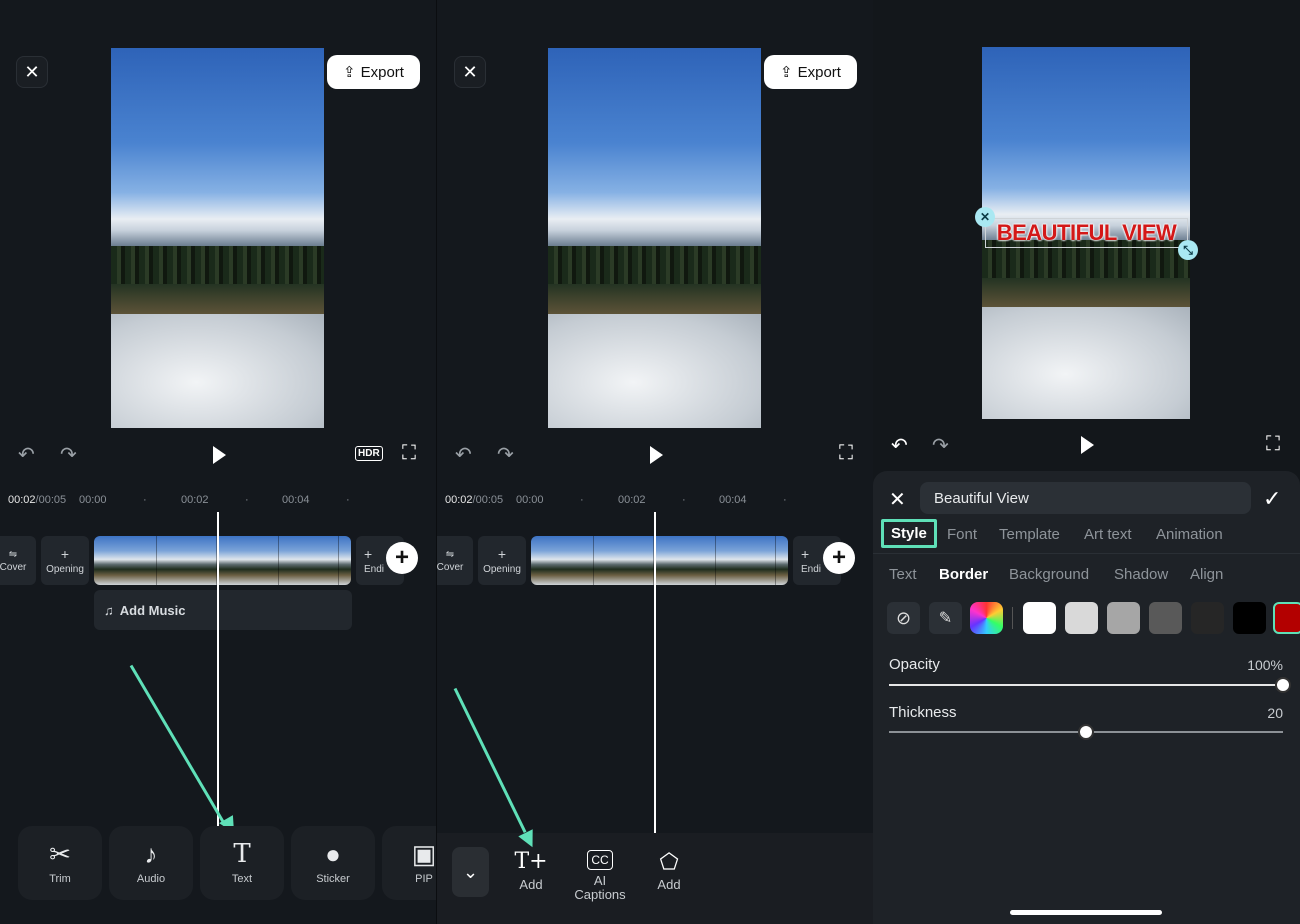  Describe the element at coordinates (1108, 534) in the screenshot. I see `tab-art-text: Art text` at that location.